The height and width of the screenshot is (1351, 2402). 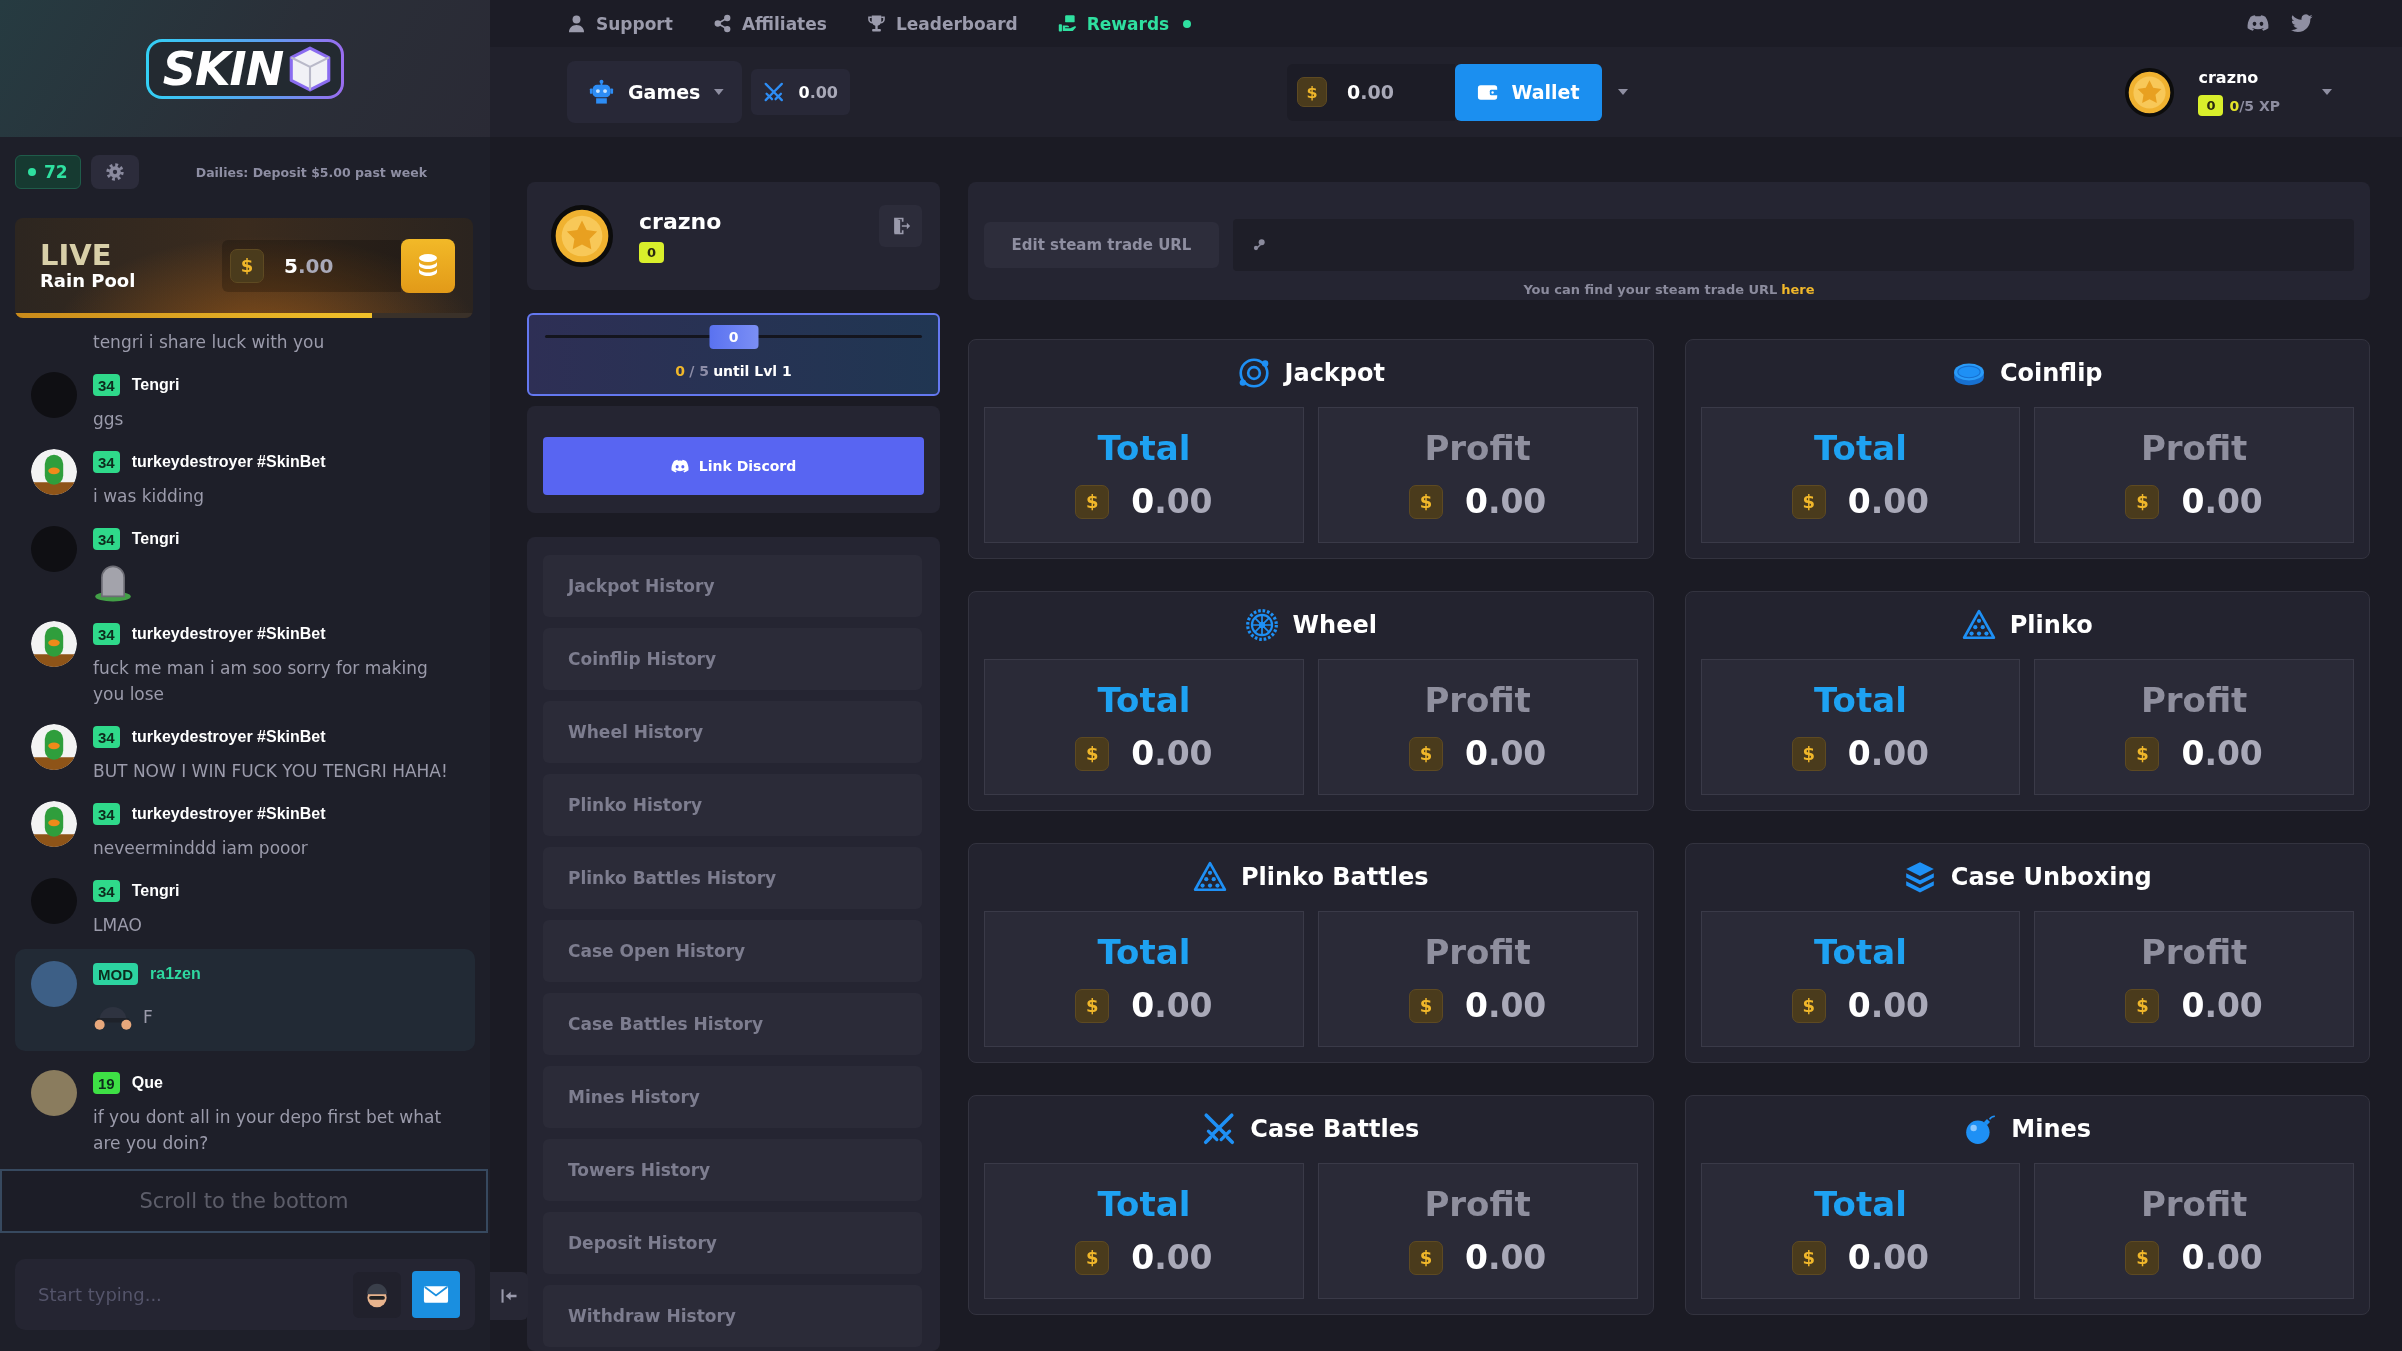 I want to click on game-title: Mines, so click(x=2051, y=1129).